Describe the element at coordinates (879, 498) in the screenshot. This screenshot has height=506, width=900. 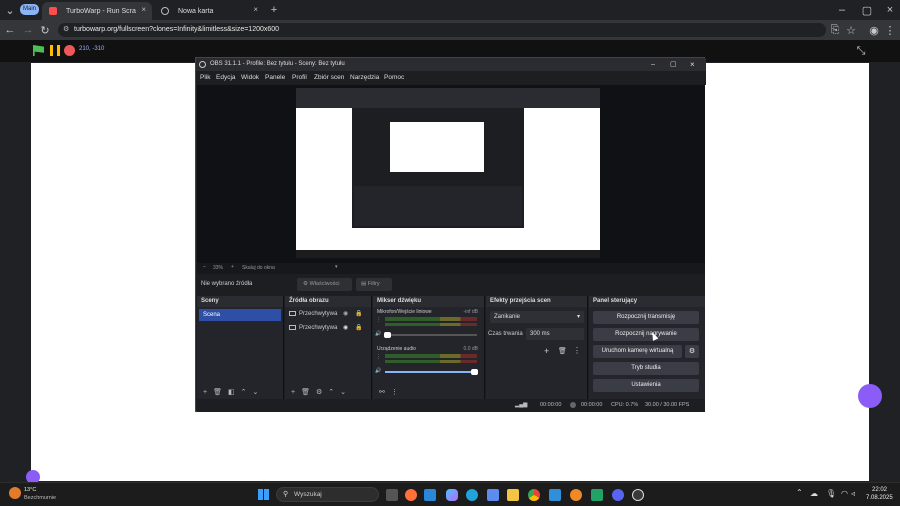
I see `clock-date: 7.08.2025` at that location.